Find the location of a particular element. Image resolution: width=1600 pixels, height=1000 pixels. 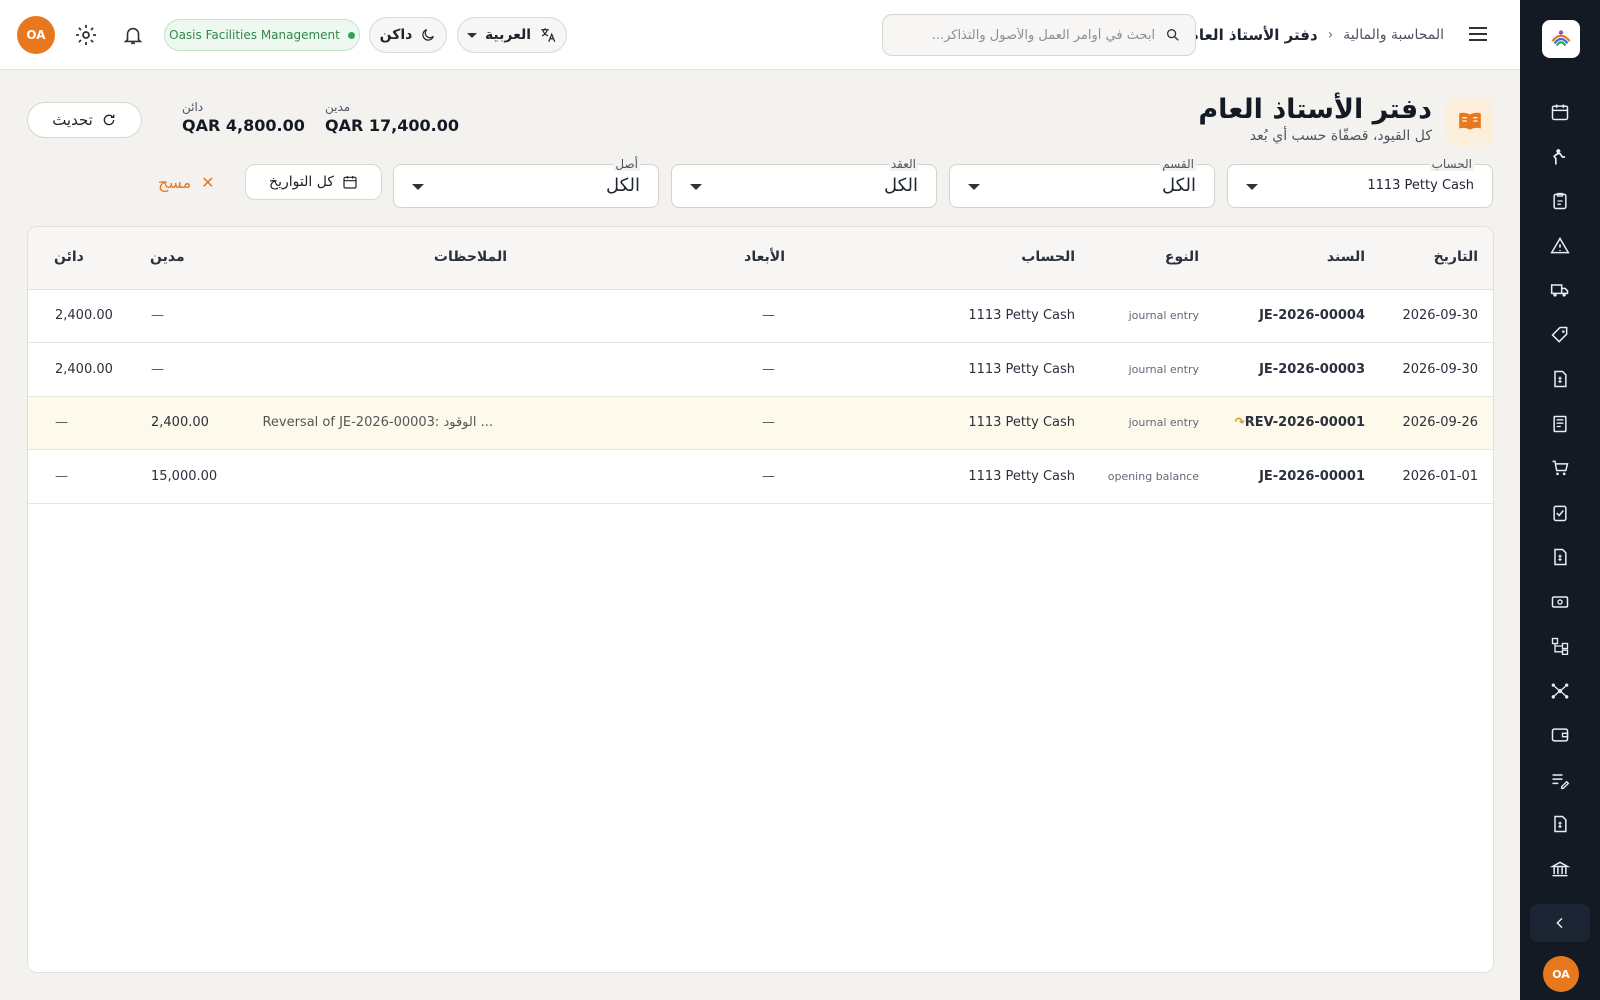

column-voucher: السند is located at coordinates (1346, 257).